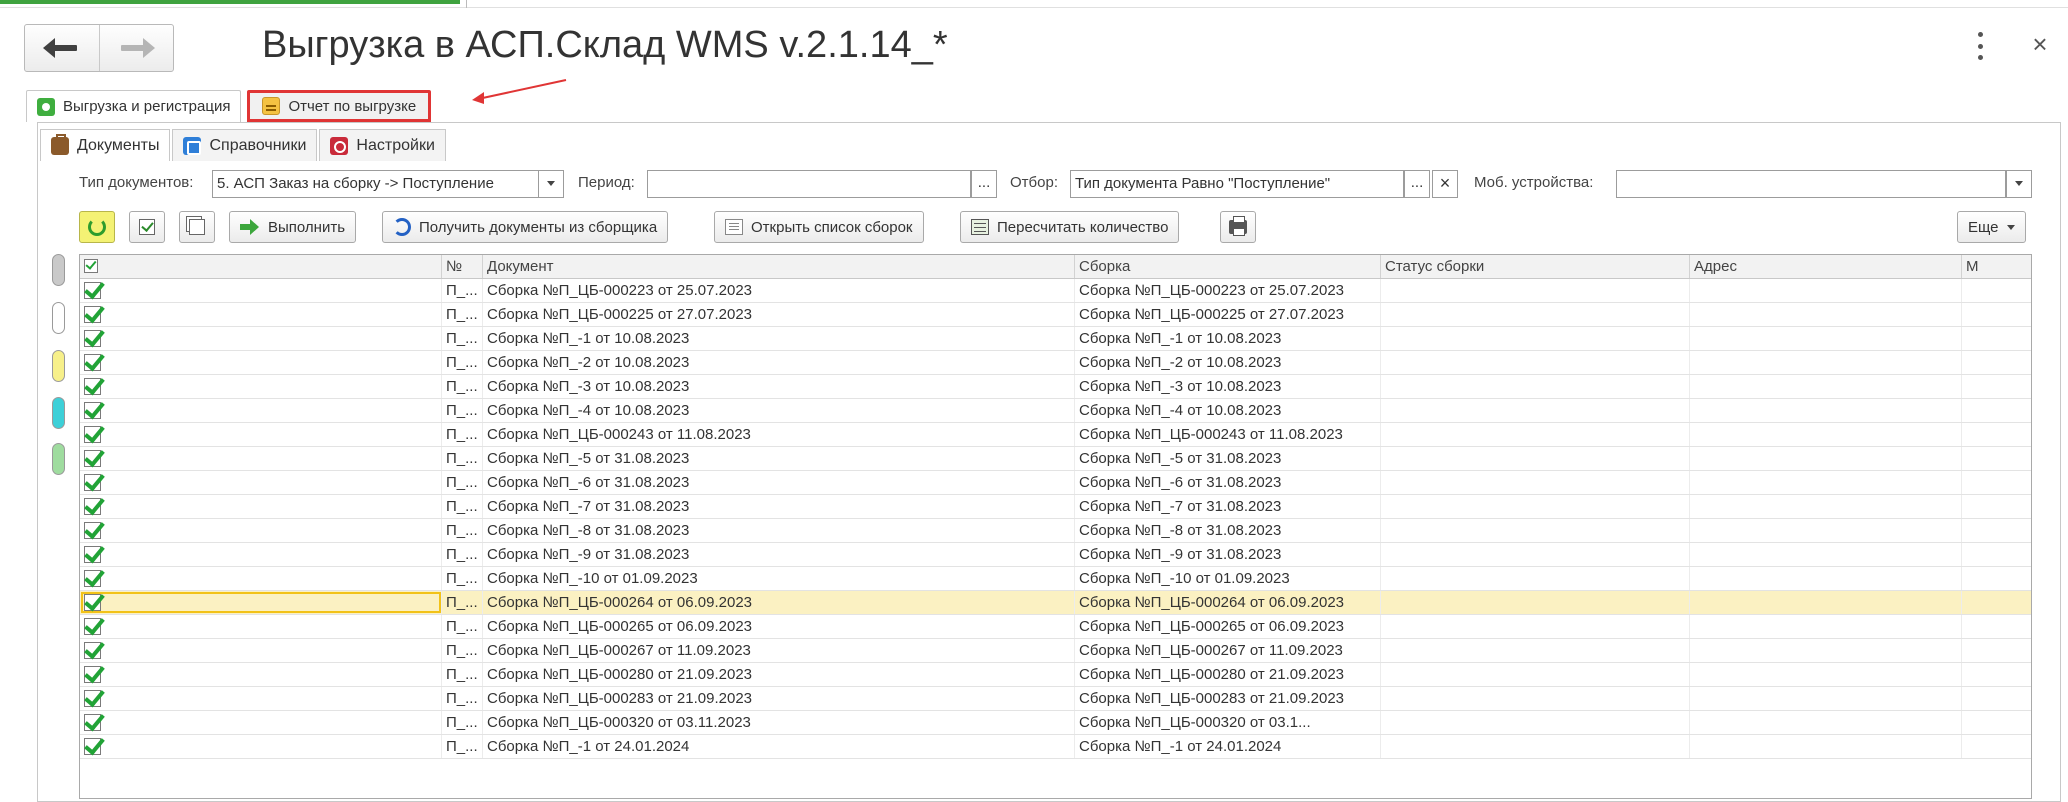 The height and width of the screenshot is (802, 2068). Describe the element at coordinates (2019, 184) in the screenshot. I see `devices-dropdown-button` at that location.